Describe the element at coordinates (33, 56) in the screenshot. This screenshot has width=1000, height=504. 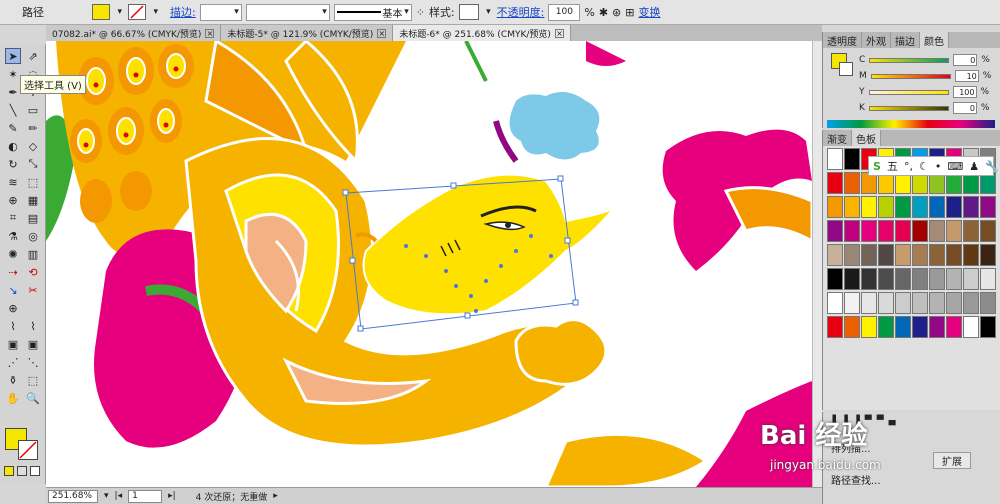
I see `direct-selection-tool-icon: ⇗` at that location.